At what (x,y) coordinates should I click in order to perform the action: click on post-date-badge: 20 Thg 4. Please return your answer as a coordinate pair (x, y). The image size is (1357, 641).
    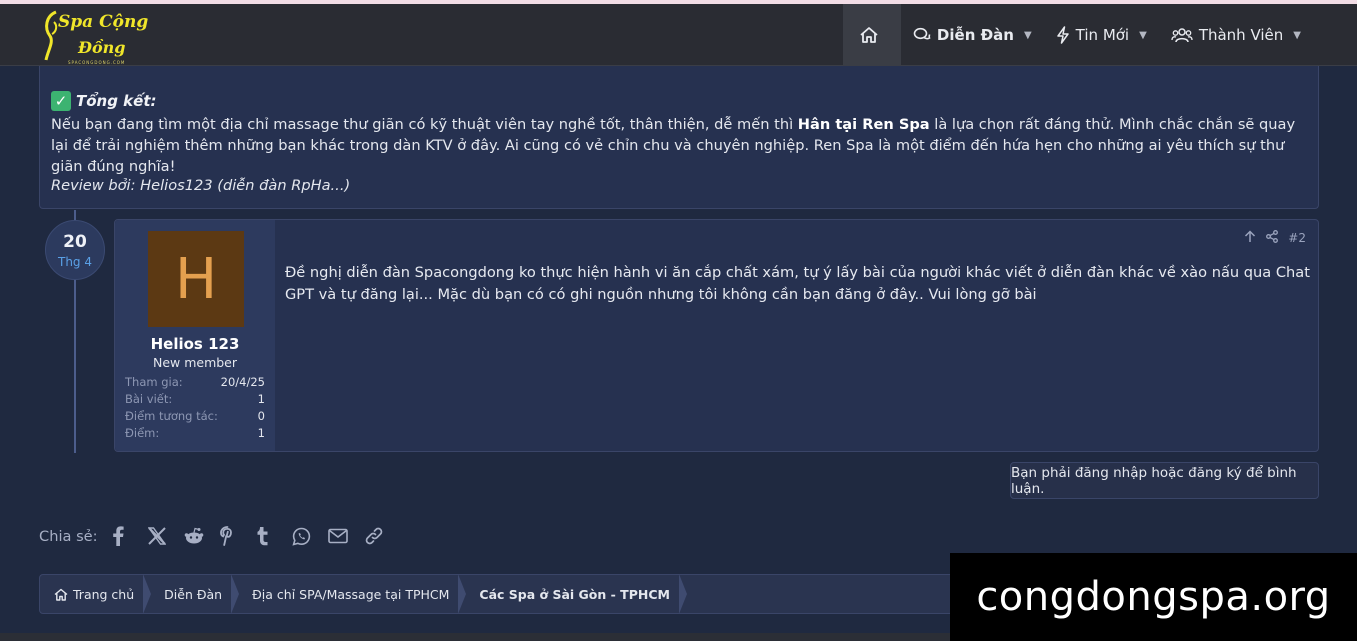
    Looking at the image, I should click on (75, 250).